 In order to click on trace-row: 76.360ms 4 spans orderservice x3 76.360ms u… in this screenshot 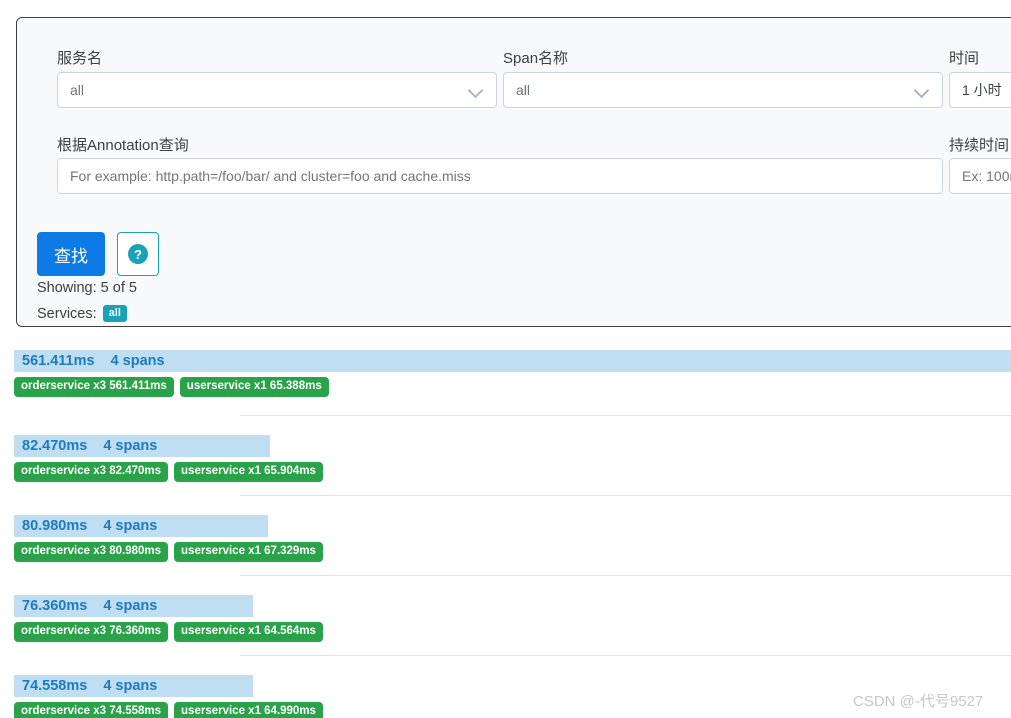, I will do `click(505, 615)`.